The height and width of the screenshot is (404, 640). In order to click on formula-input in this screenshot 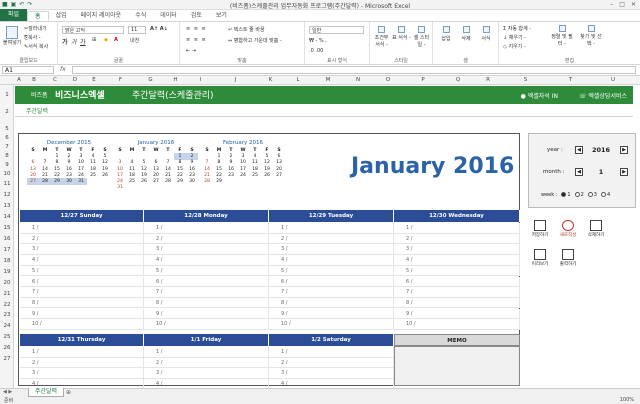, I will do `click(354, 70)`.